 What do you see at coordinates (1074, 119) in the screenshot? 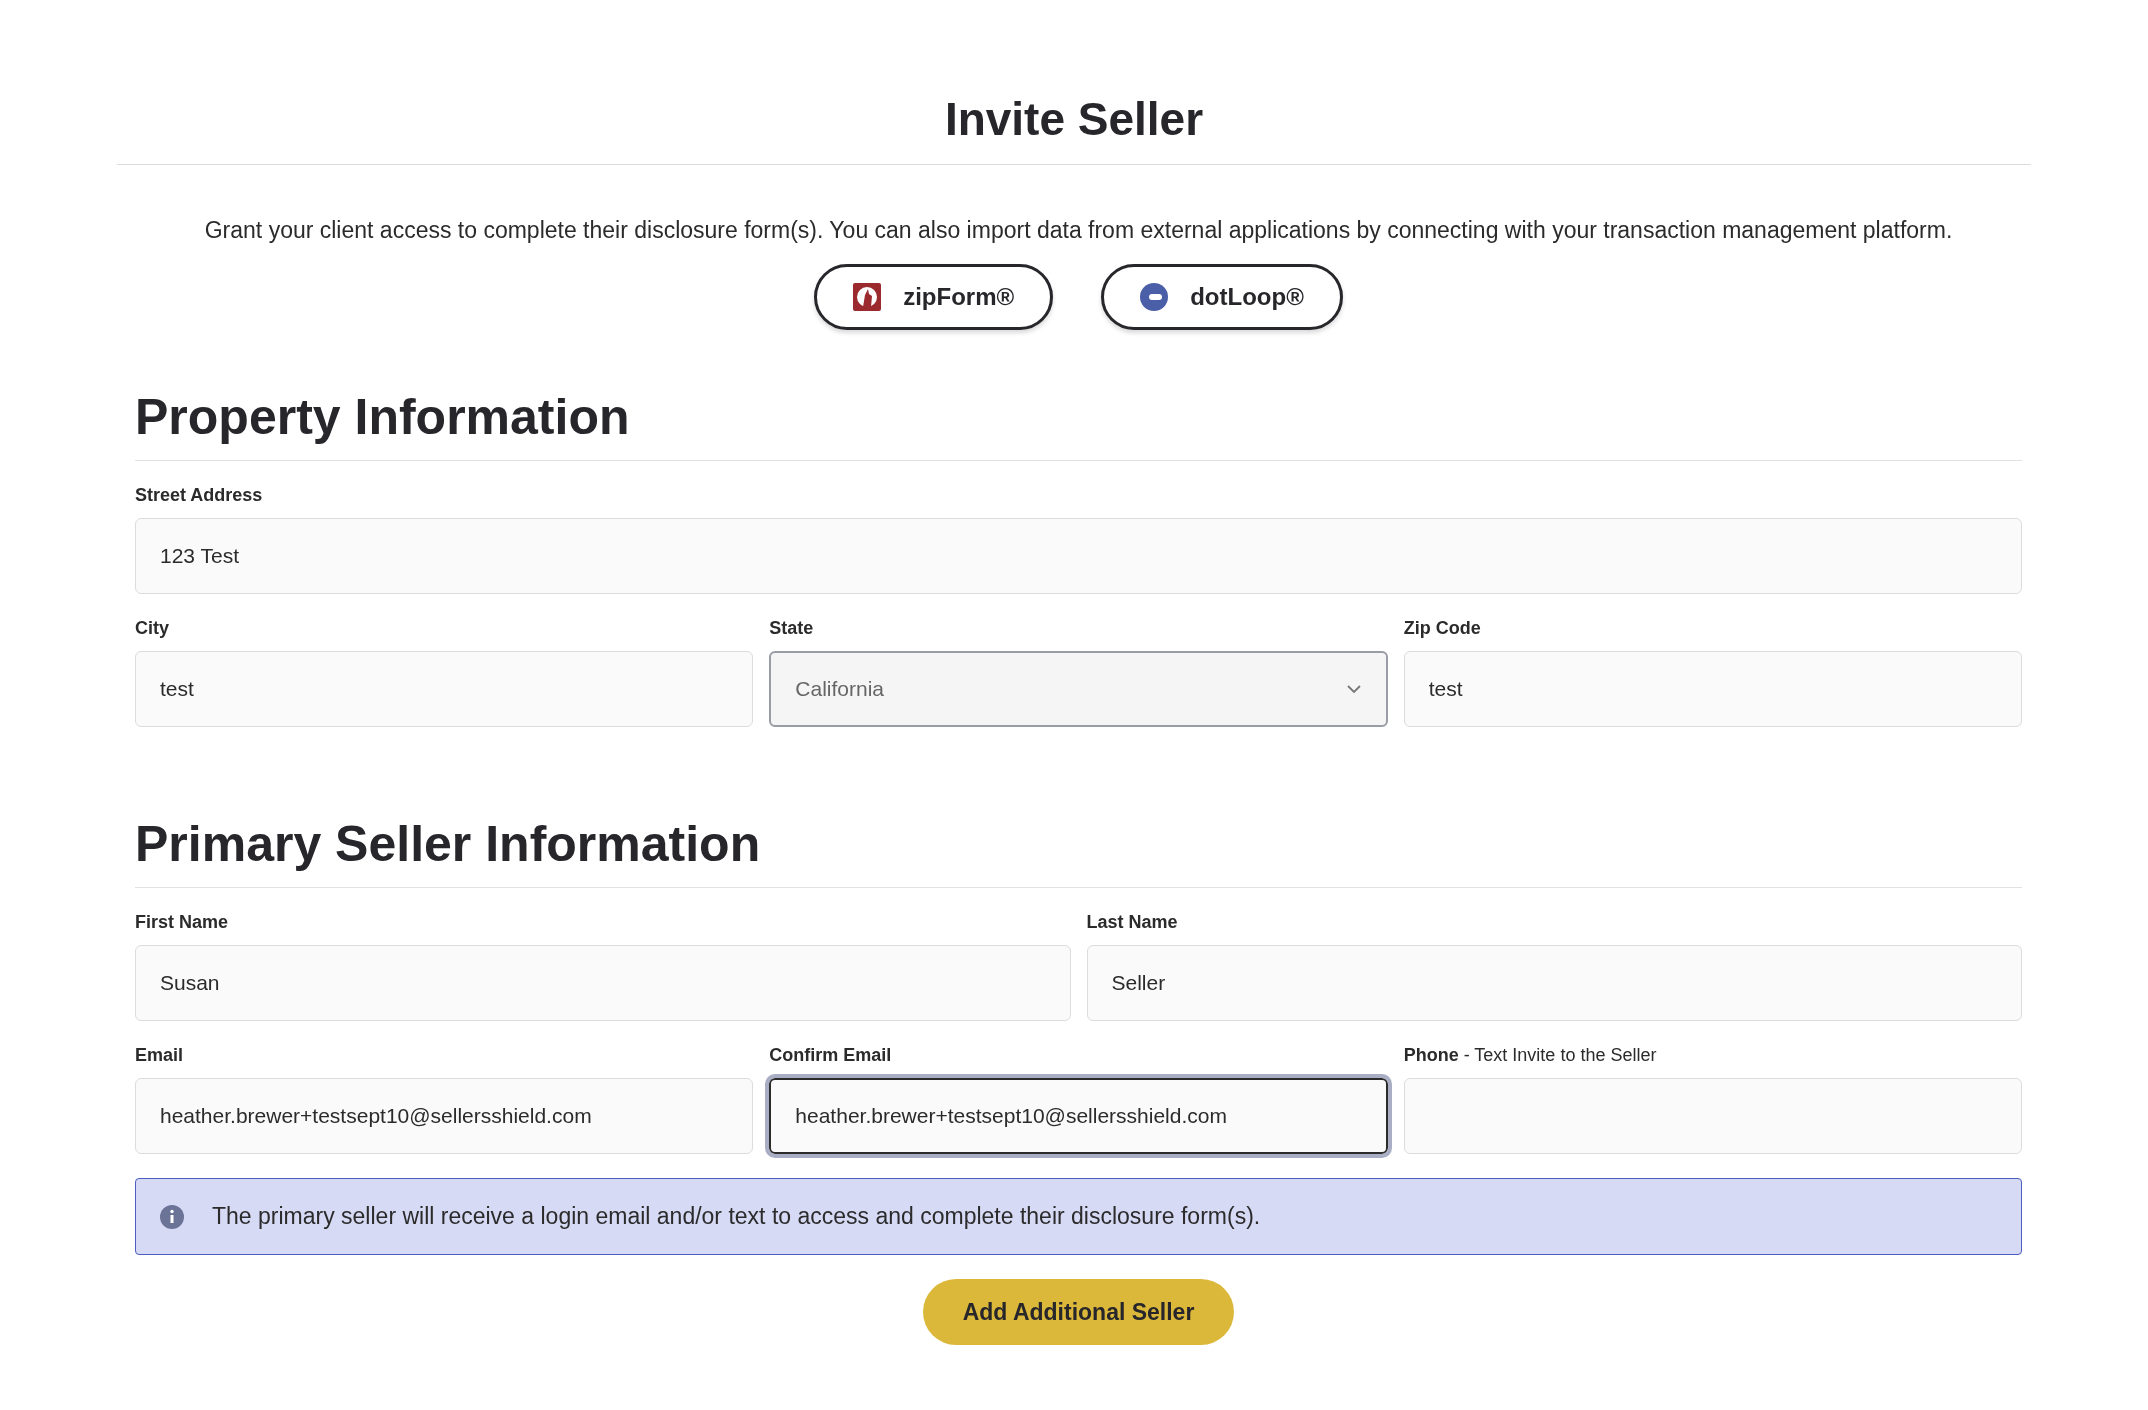
I see `page-title: Invite Seller` at bounding box center [1074, 119].